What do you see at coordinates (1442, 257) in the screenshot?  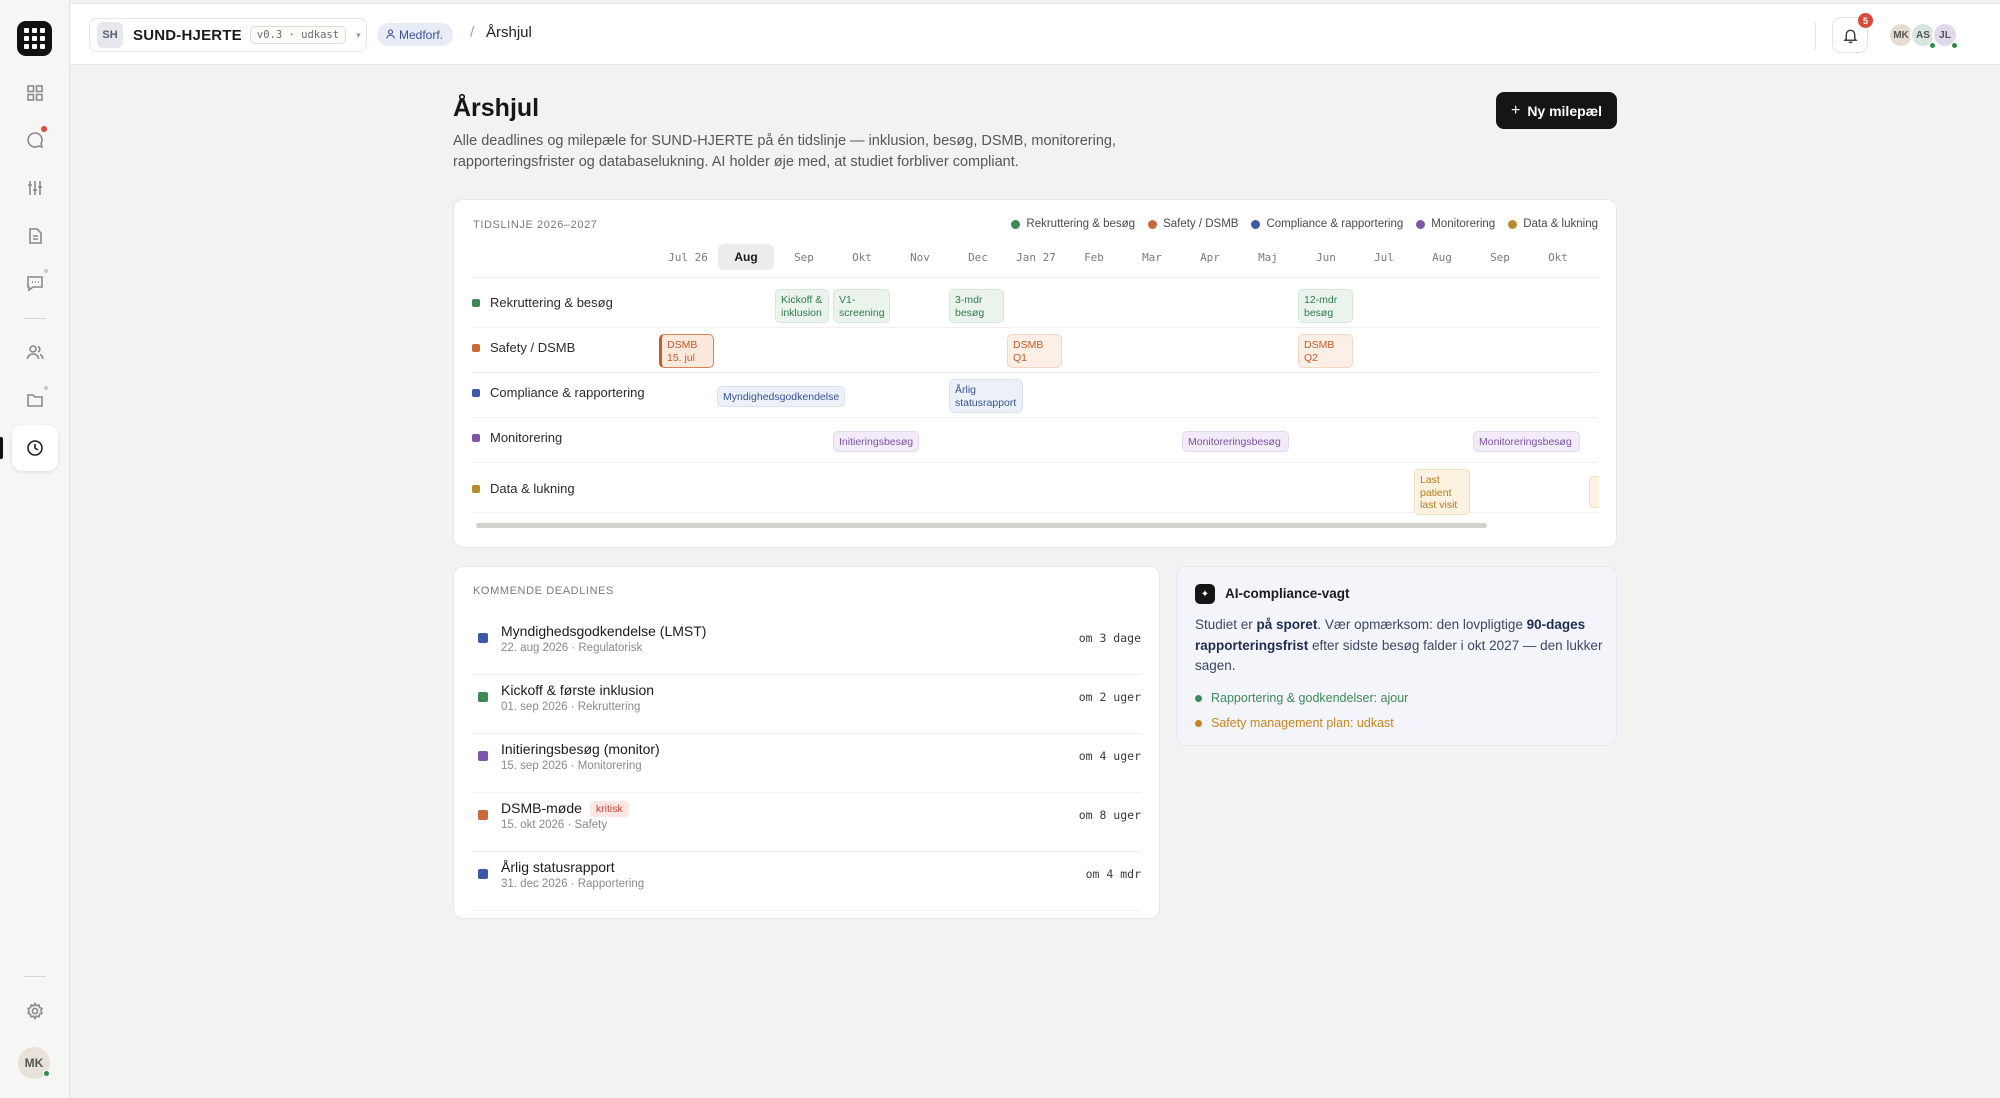 I see `month-label: Aug` at bounding box center [1442, 257].